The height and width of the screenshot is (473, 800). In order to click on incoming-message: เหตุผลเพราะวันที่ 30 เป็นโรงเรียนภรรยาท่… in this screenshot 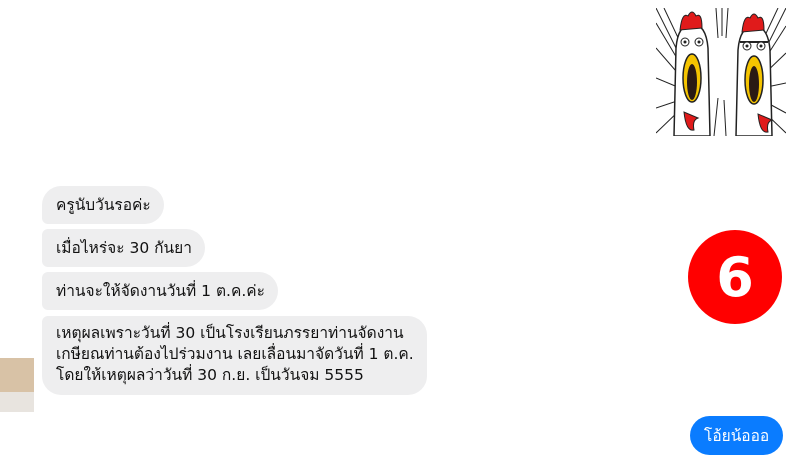, I will do `click(234, 355)`.